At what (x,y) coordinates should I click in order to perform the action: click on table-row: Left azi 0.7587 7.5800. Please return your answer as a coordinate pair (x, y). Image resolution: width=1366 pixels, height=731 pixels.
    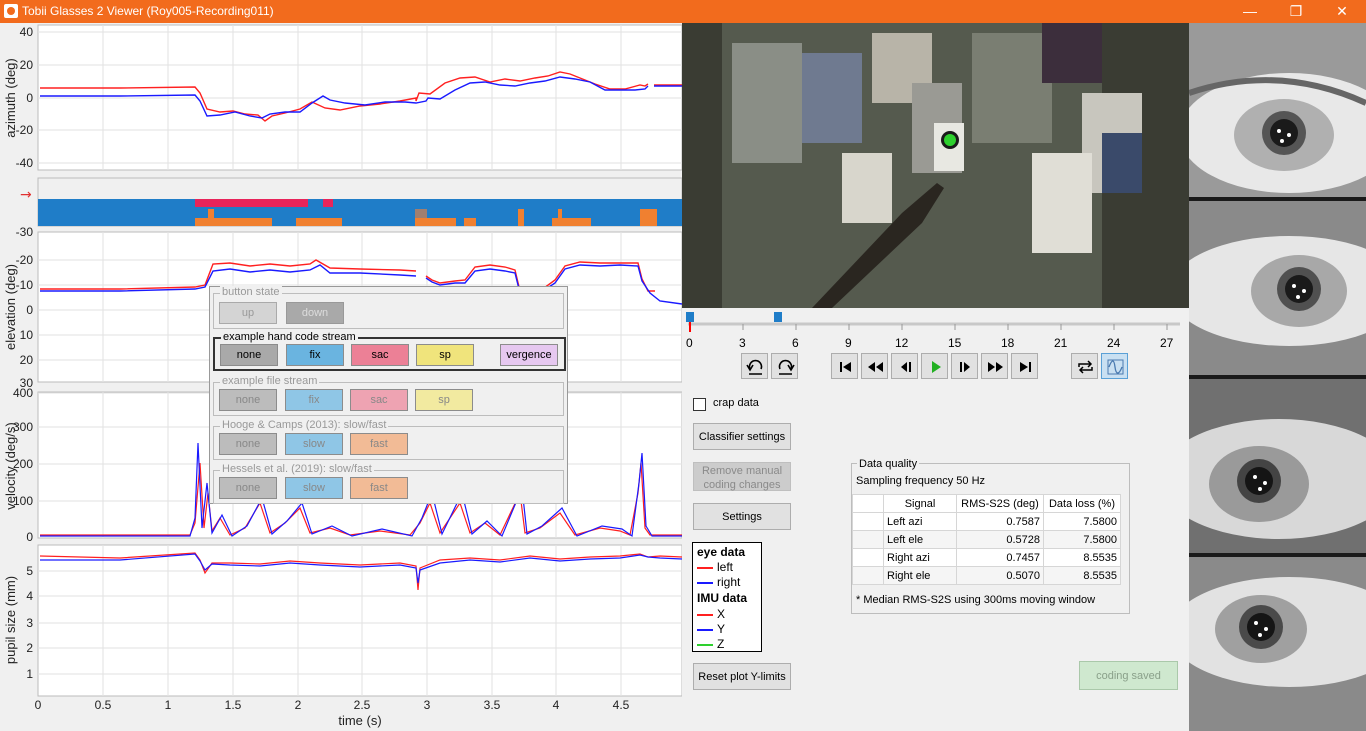
    Looking at the image, I should click on (986, 521).